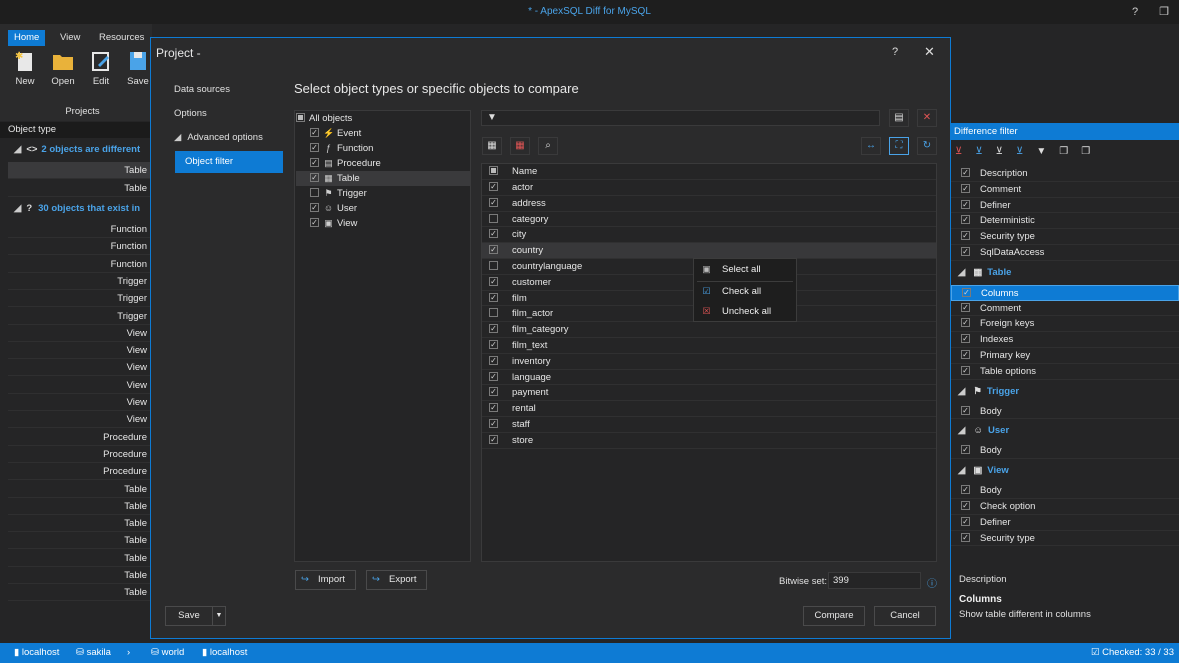 Image resolution: width=1179 pixels, height=663 pixels. I want to click on tab-view: View, so click(70, 38).